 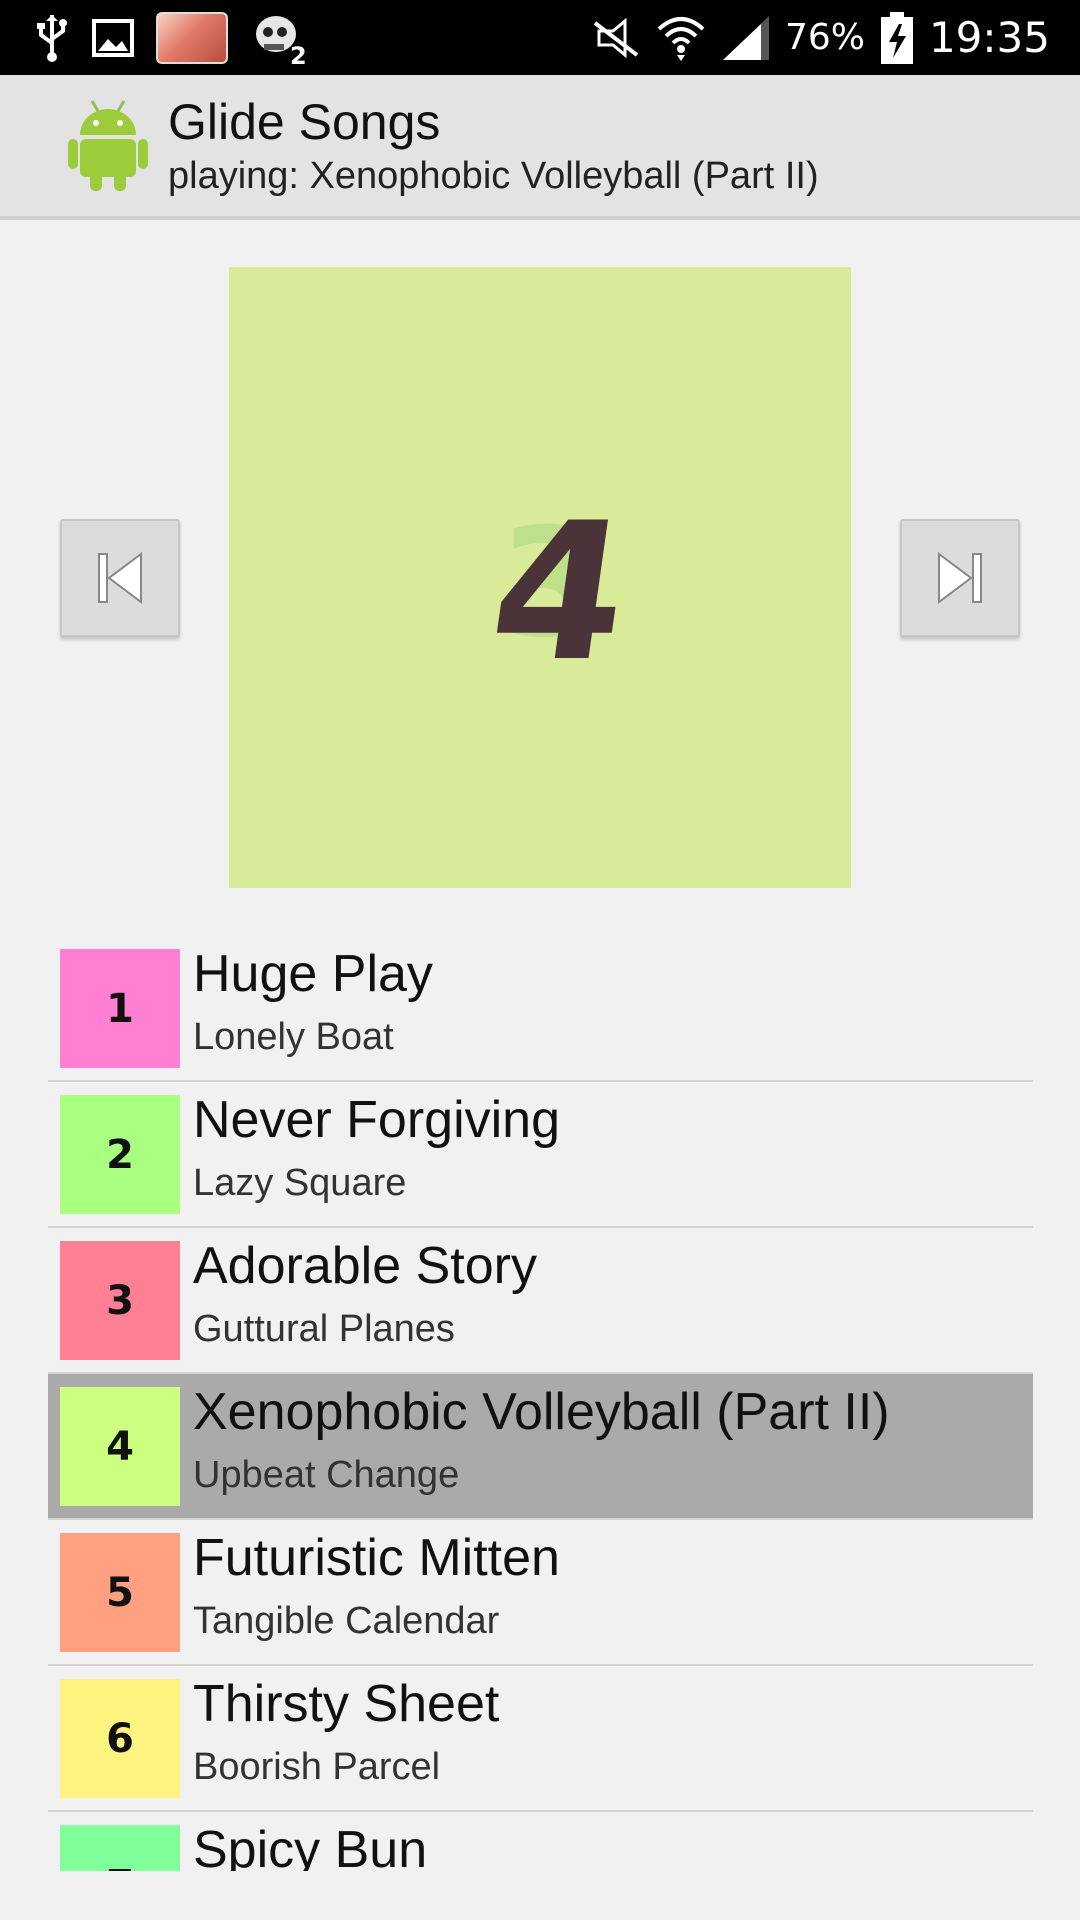 I want to click on song-row: 5 Futuristic Mitten Tangible Calendar, so click(x=540, y=1593).